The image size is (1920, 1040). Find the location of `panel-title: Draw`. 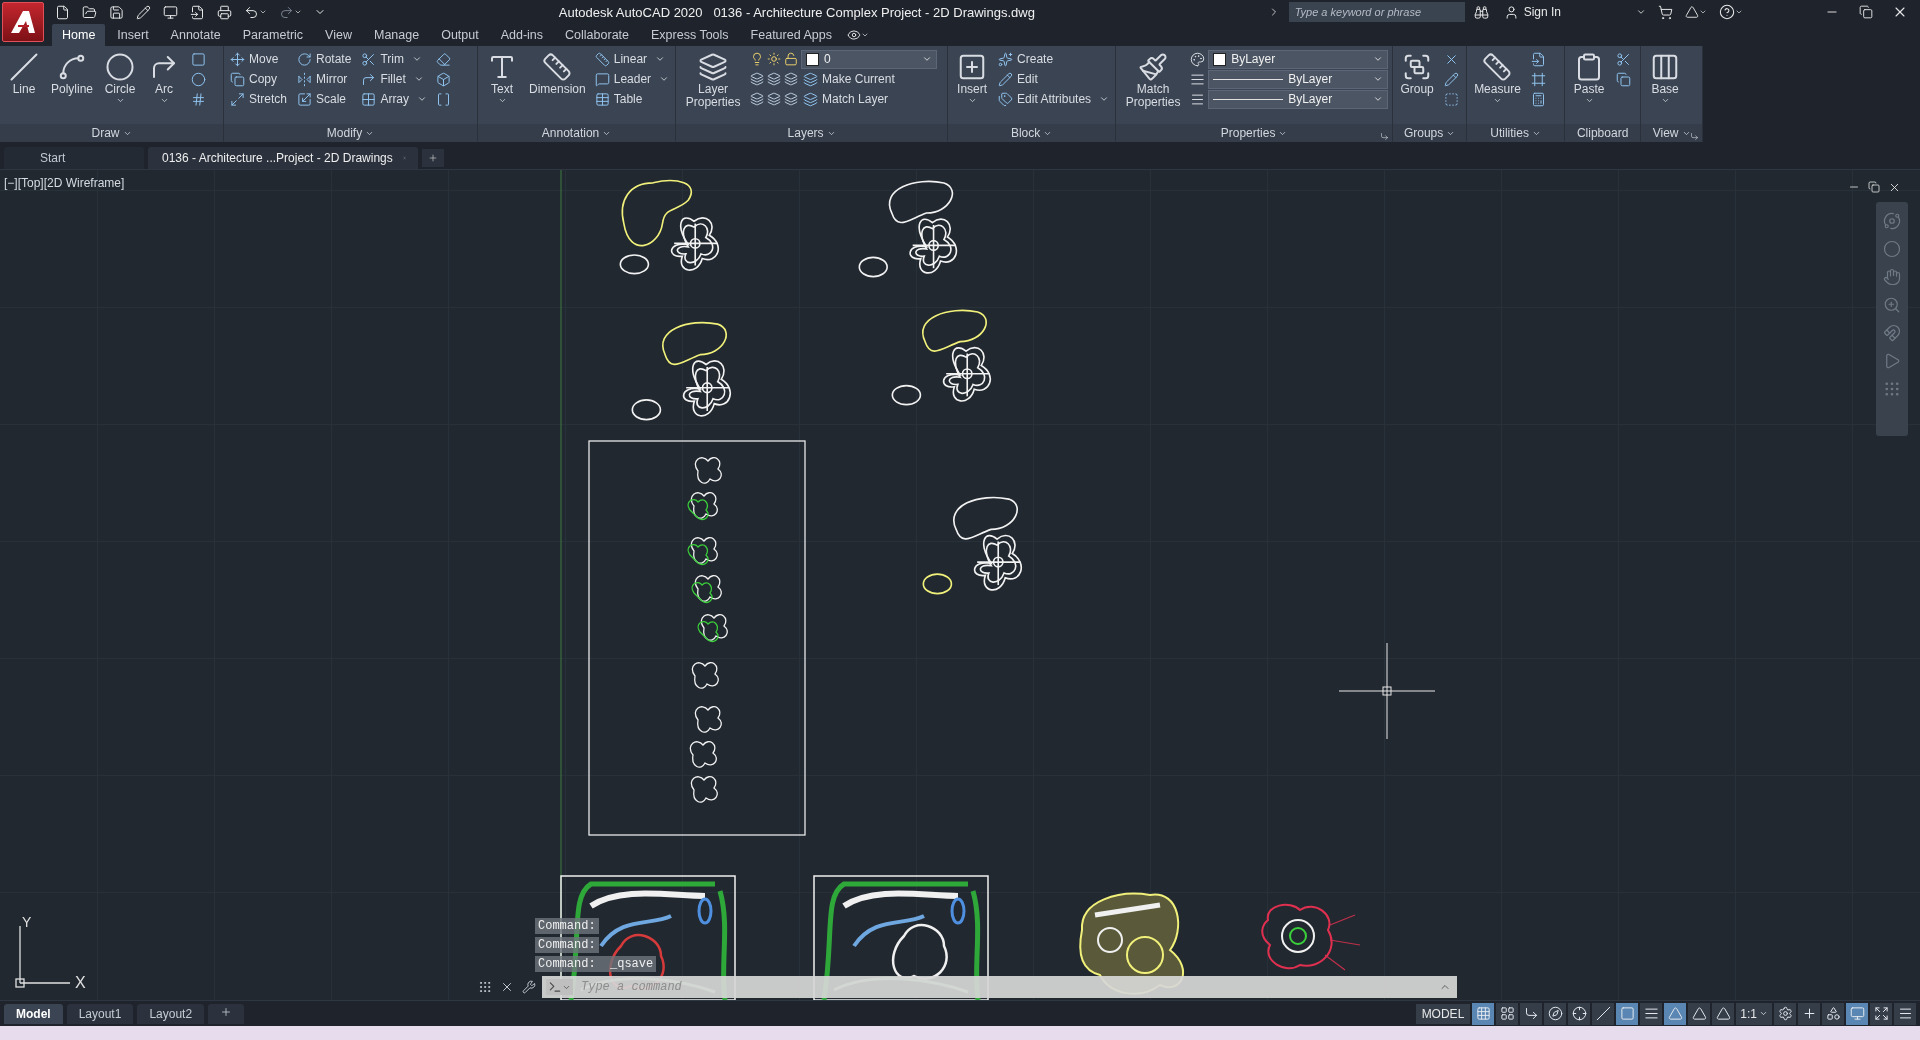

panel-title: Draw is located at coordinates (111, 133).